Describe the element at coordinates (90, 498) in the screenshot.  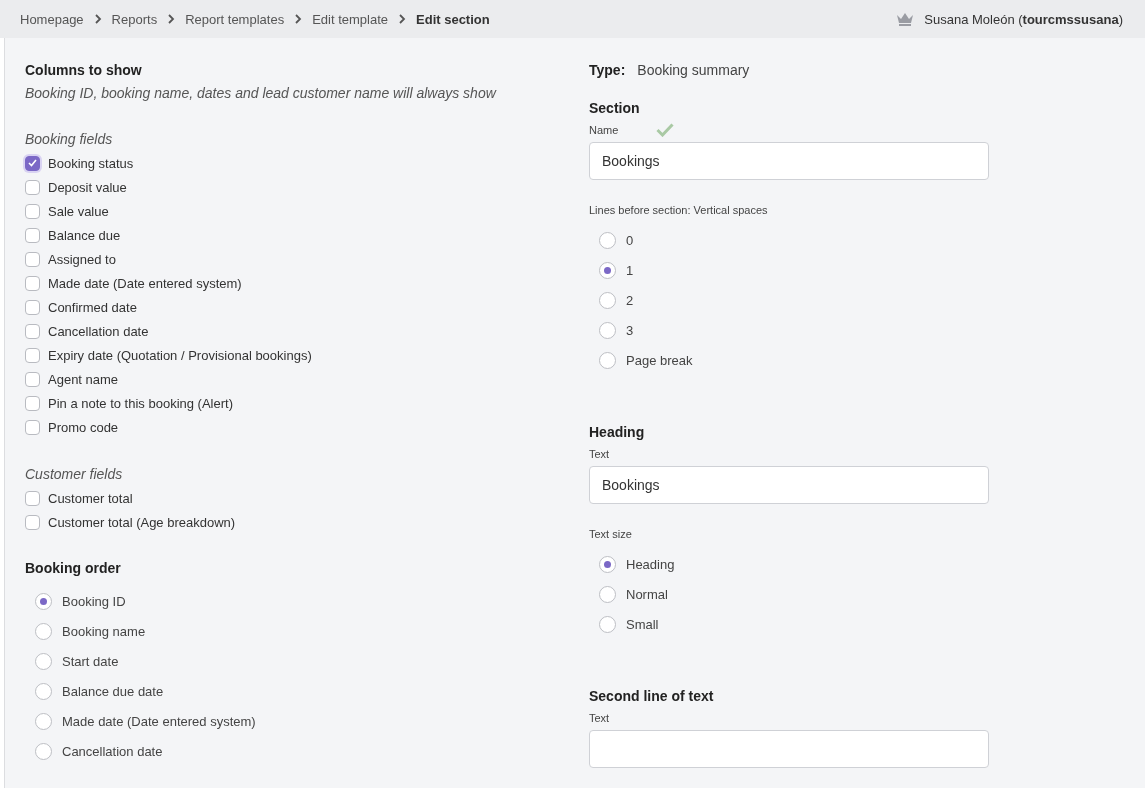
I see `checkbox-label: Customer total` at that location.